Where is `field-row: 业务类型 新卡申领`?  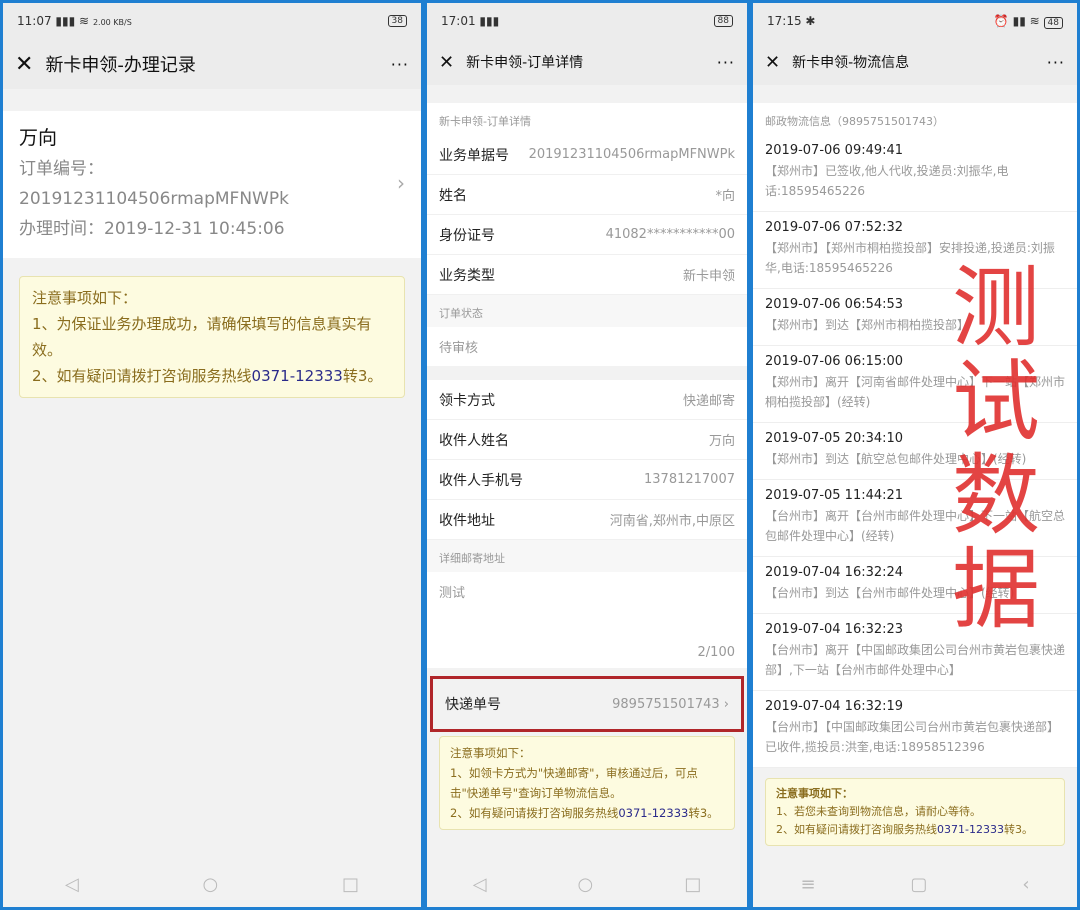
field-row: 业务类型 新卡申领 is located at coordinates (587, 275).